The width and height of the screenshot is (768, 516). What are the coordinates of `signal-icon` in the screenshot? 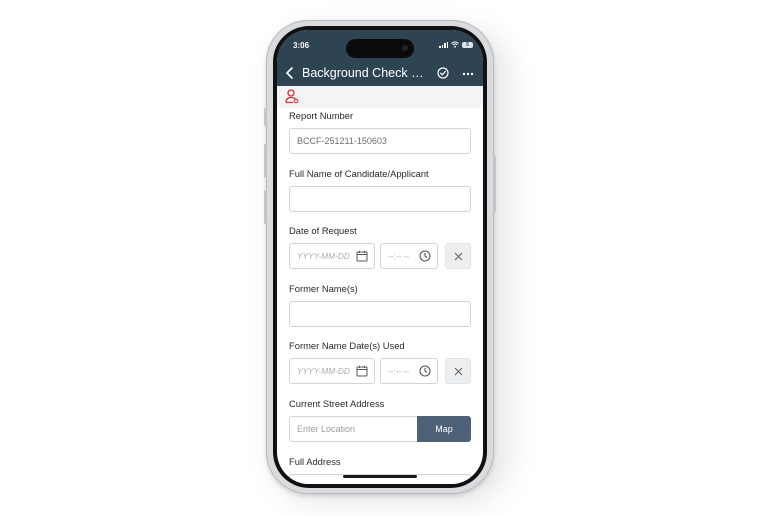 It's located at (443, 44).